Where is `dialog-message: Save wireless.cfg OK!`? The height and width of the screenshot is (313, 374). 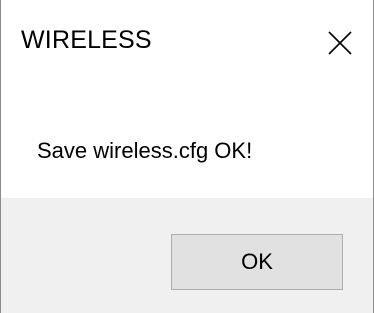
dialog-message: Save wireless.cfg OK! is located at coordinates (145, 150).